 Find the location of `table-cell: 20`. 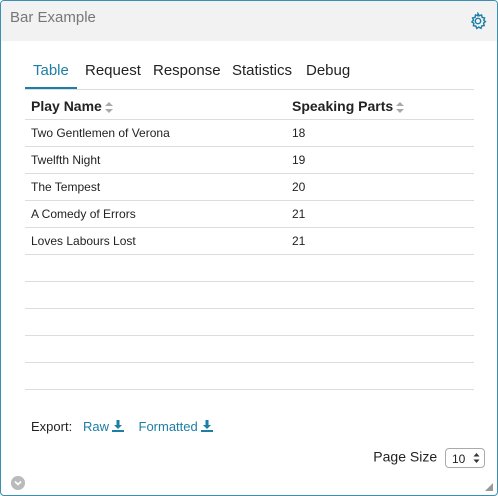

table-cell: 20 is located at coordinates (380, 187).